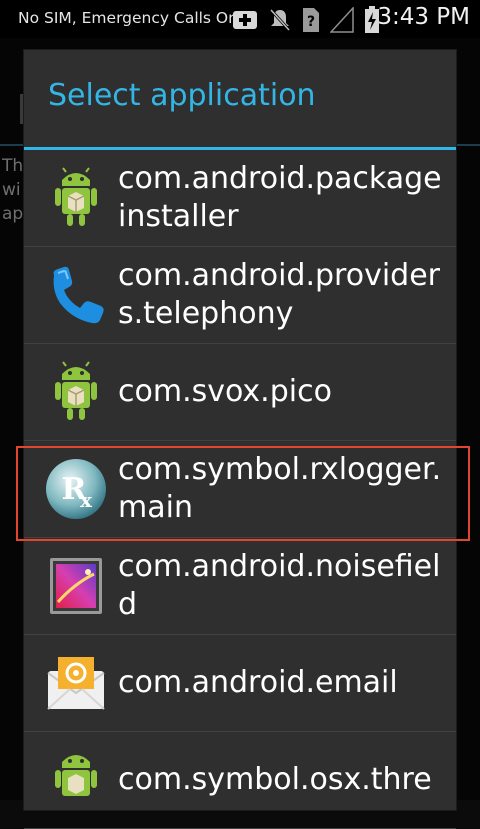 The image size is (480, 829). I want to click on list-item: com.android.noisefield, so click(240, 586).